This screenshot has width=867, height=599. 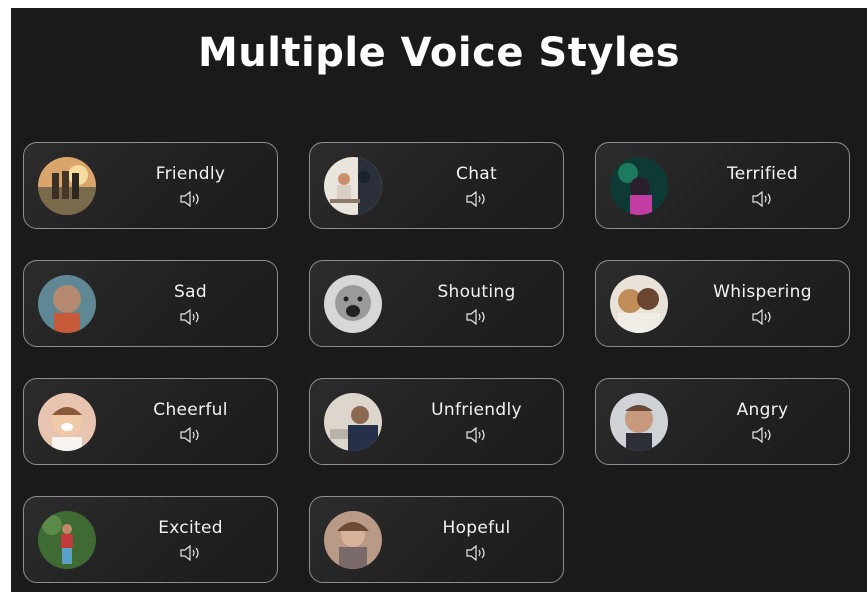 What do you see at coordinates (476, 410) in the screenshot?
I see `voice-style-label: Unfriendly` at bounding box center [476, 410].